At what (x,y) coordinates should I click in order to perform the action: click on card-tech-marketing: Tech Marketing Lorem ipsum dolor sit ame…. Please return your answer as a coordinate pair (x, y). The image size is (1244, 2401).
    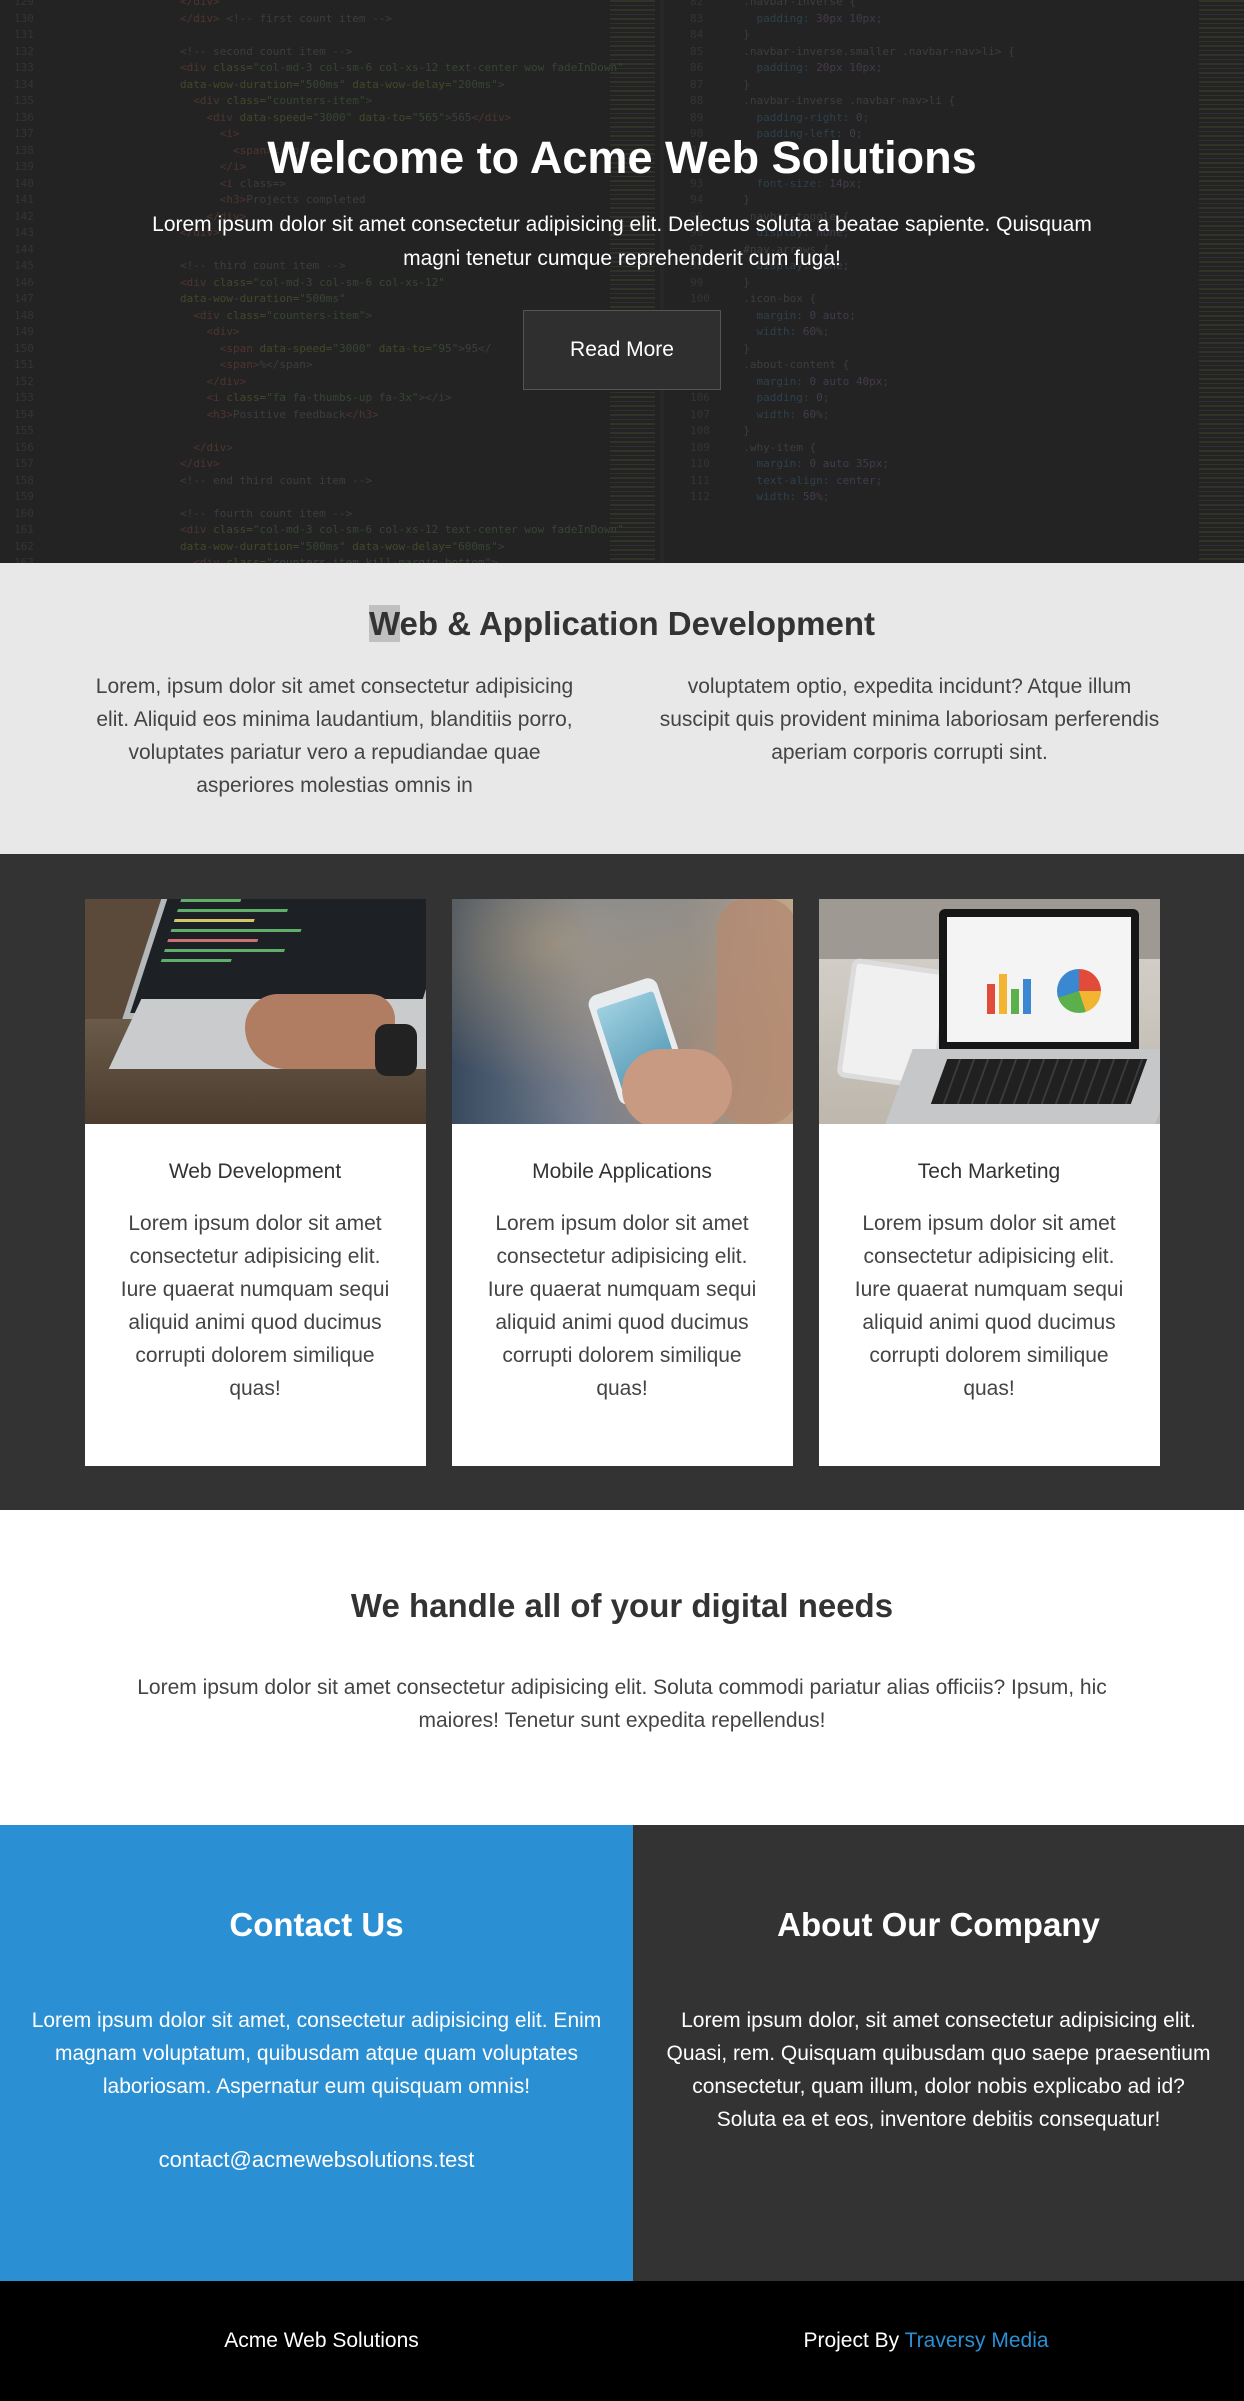
    Looking at the image, I should click on (989, 1182).